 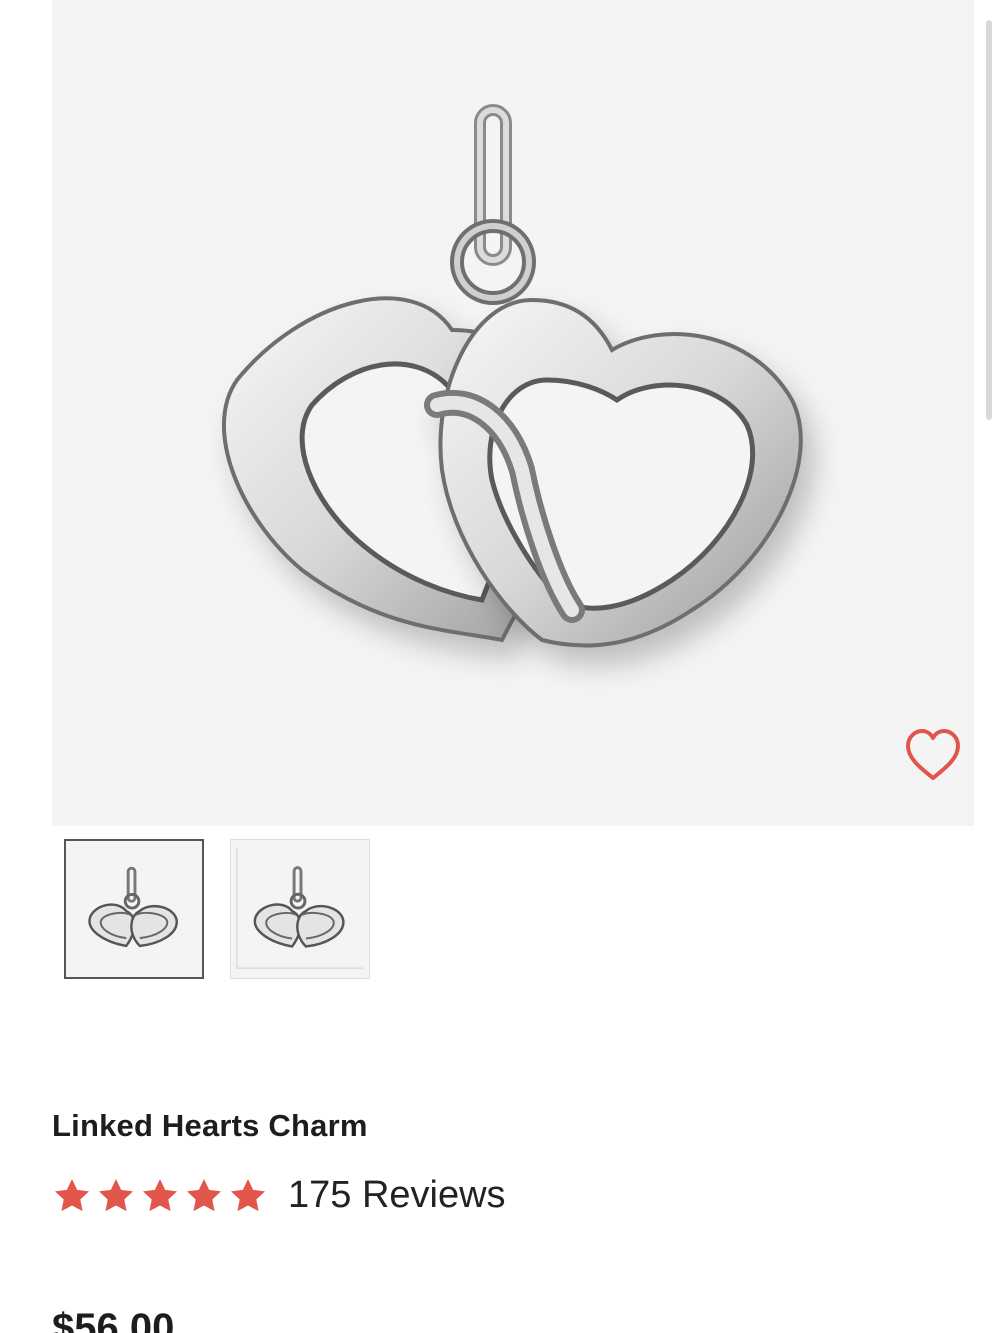 I want to click on product-title: Linked Hearts Charm, so click(x=210, y=1125).